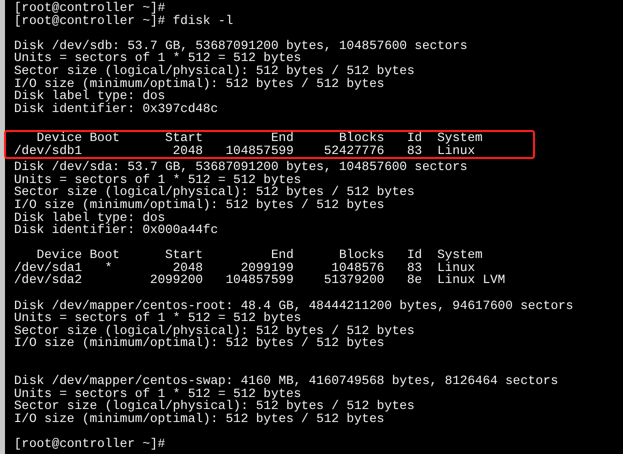 This screenshot has height=454, width=623. What do you see at coordinates (285, 381) in the screenshot?
I see `output-line: Disk /dev/mapper/centos-swap: 4160 MB, 4160749568 bytes, 8126464 sectors` at bounding box center [285, 381].